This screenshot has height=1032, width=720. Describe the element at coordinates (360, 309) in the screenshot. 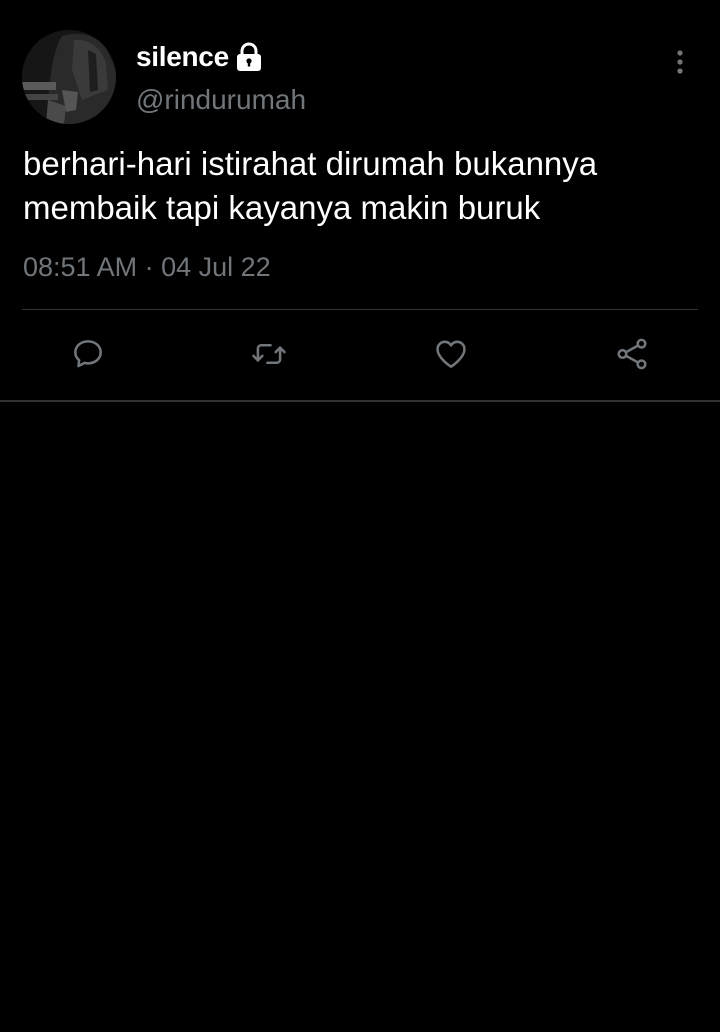

I see `divider` at that location.